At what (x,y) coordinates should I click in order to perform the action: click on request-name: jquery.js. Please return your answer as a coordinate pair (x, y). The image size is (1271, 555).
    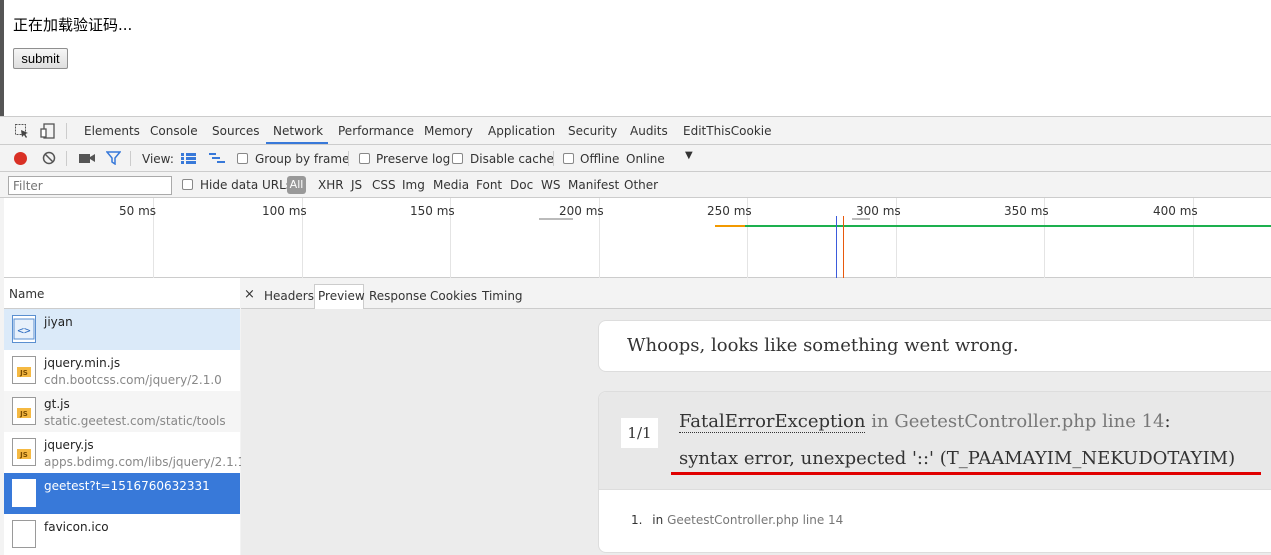
    Looking at the image, I should click on (69, 445).